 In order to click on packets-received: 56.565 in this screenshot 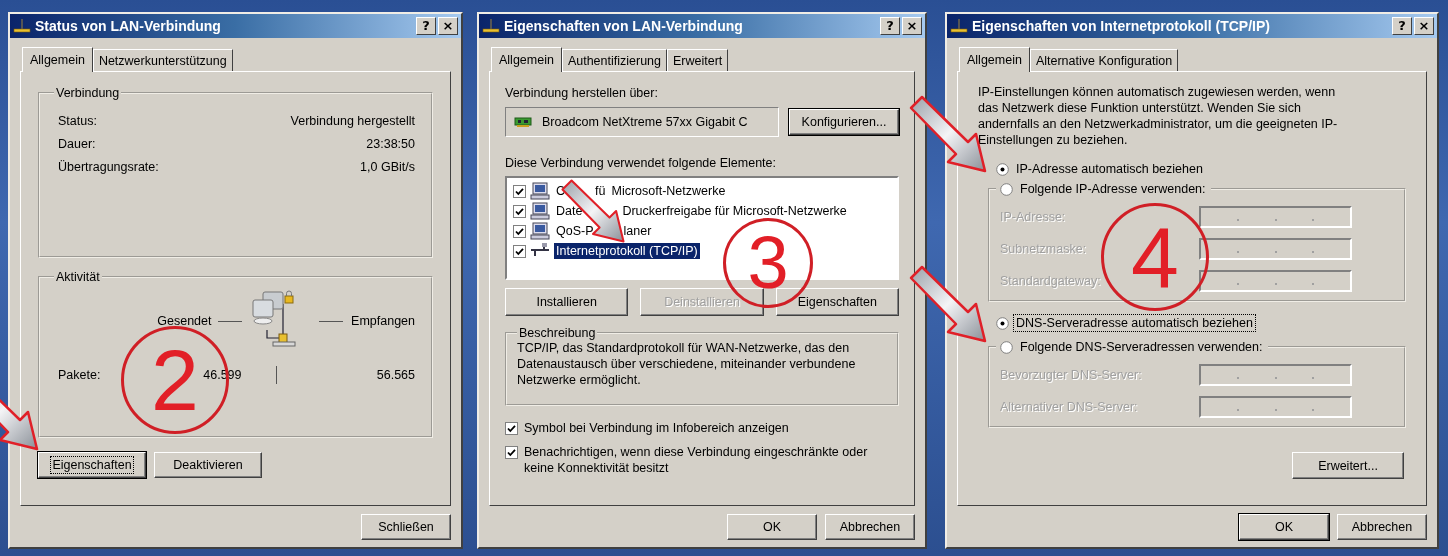, I will do `click(395, 375)`.